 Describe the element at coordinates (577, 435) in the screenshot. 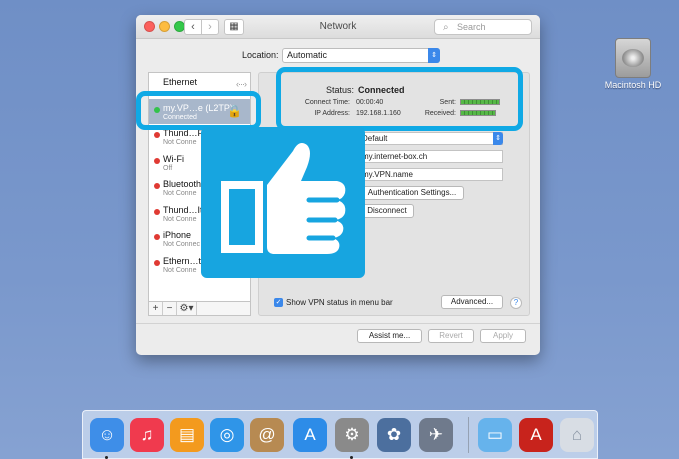

I see `trash-icon: ⌂` at that location.